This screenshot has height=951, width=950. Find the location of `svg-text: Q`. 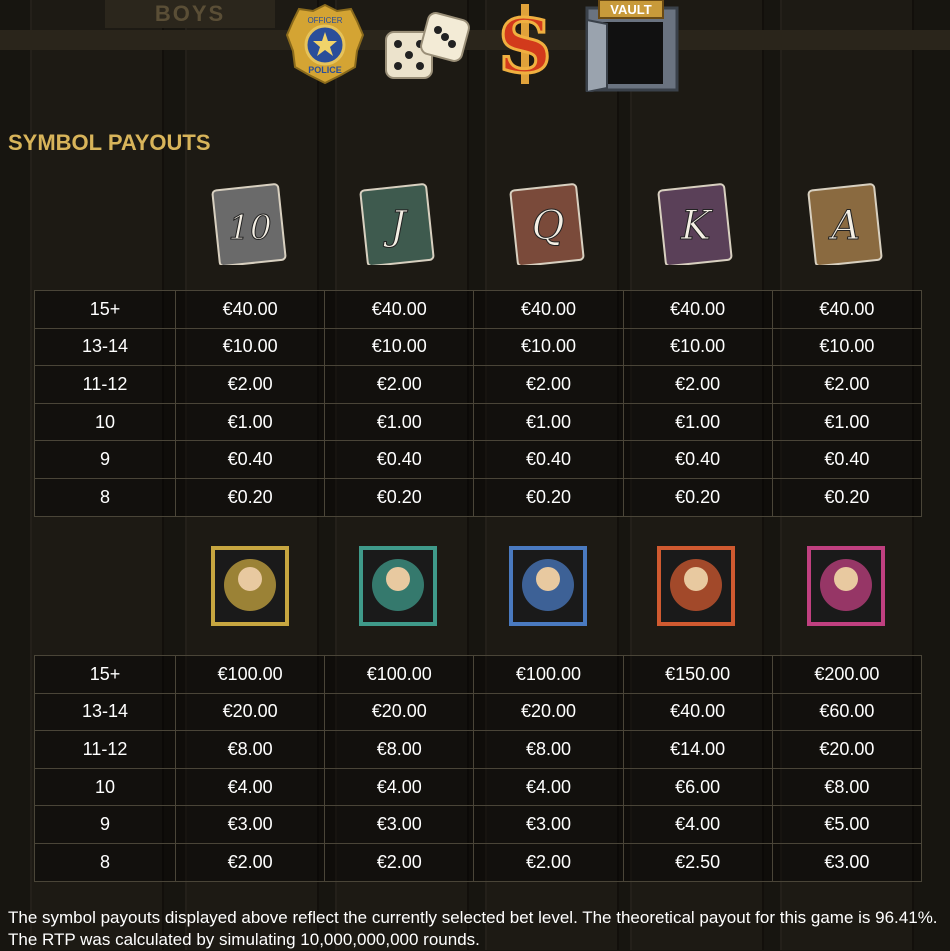

svg-text: Q is located at coordinates (548, 226).